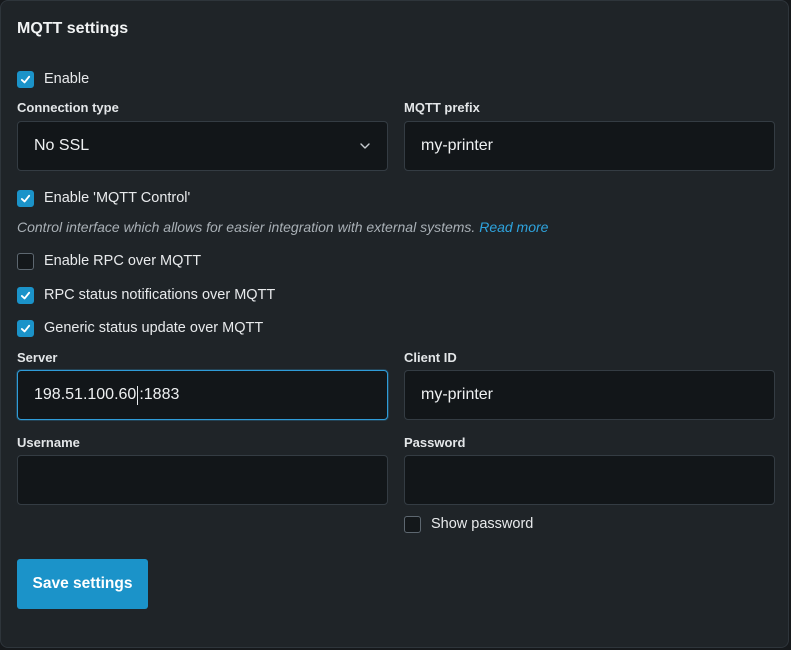 This screenshot has height=650, width=791. I want to click on server-value-after-caret: :1883, so click(159, 394).